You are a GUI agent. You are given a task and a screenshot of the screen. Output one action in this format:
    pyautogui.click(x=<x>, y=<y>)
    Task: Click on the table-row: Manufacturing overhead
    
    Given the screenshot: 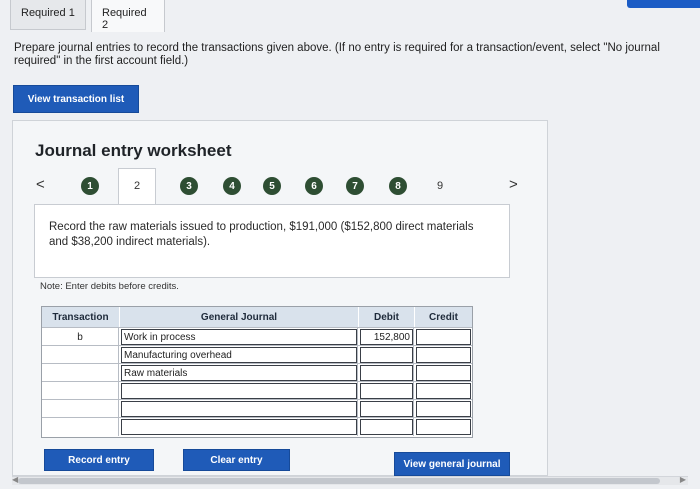 What is the action you would take?
    pyautogui.click(x=257, y=354)
    